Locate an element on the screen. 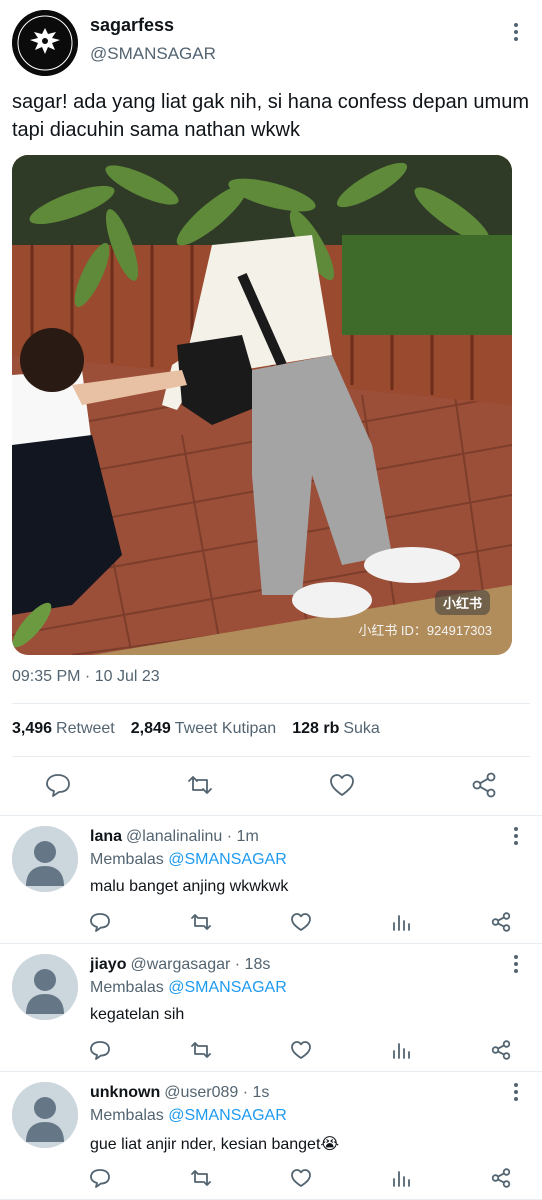 This screenshot has height=1200, width=542. account-logo is located at coordinates (45, 43).